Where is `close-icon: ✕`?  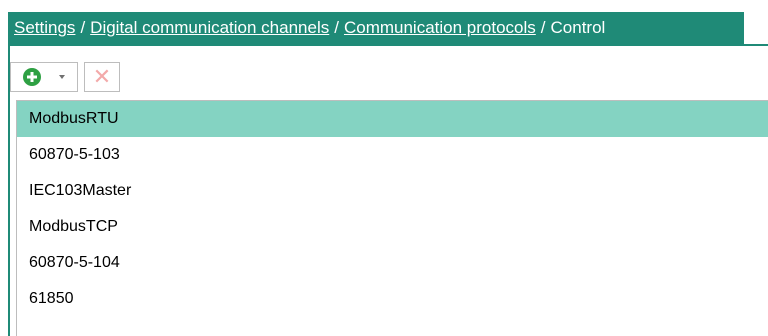
close-icon: ✕ is located at coordinates (102, 76).